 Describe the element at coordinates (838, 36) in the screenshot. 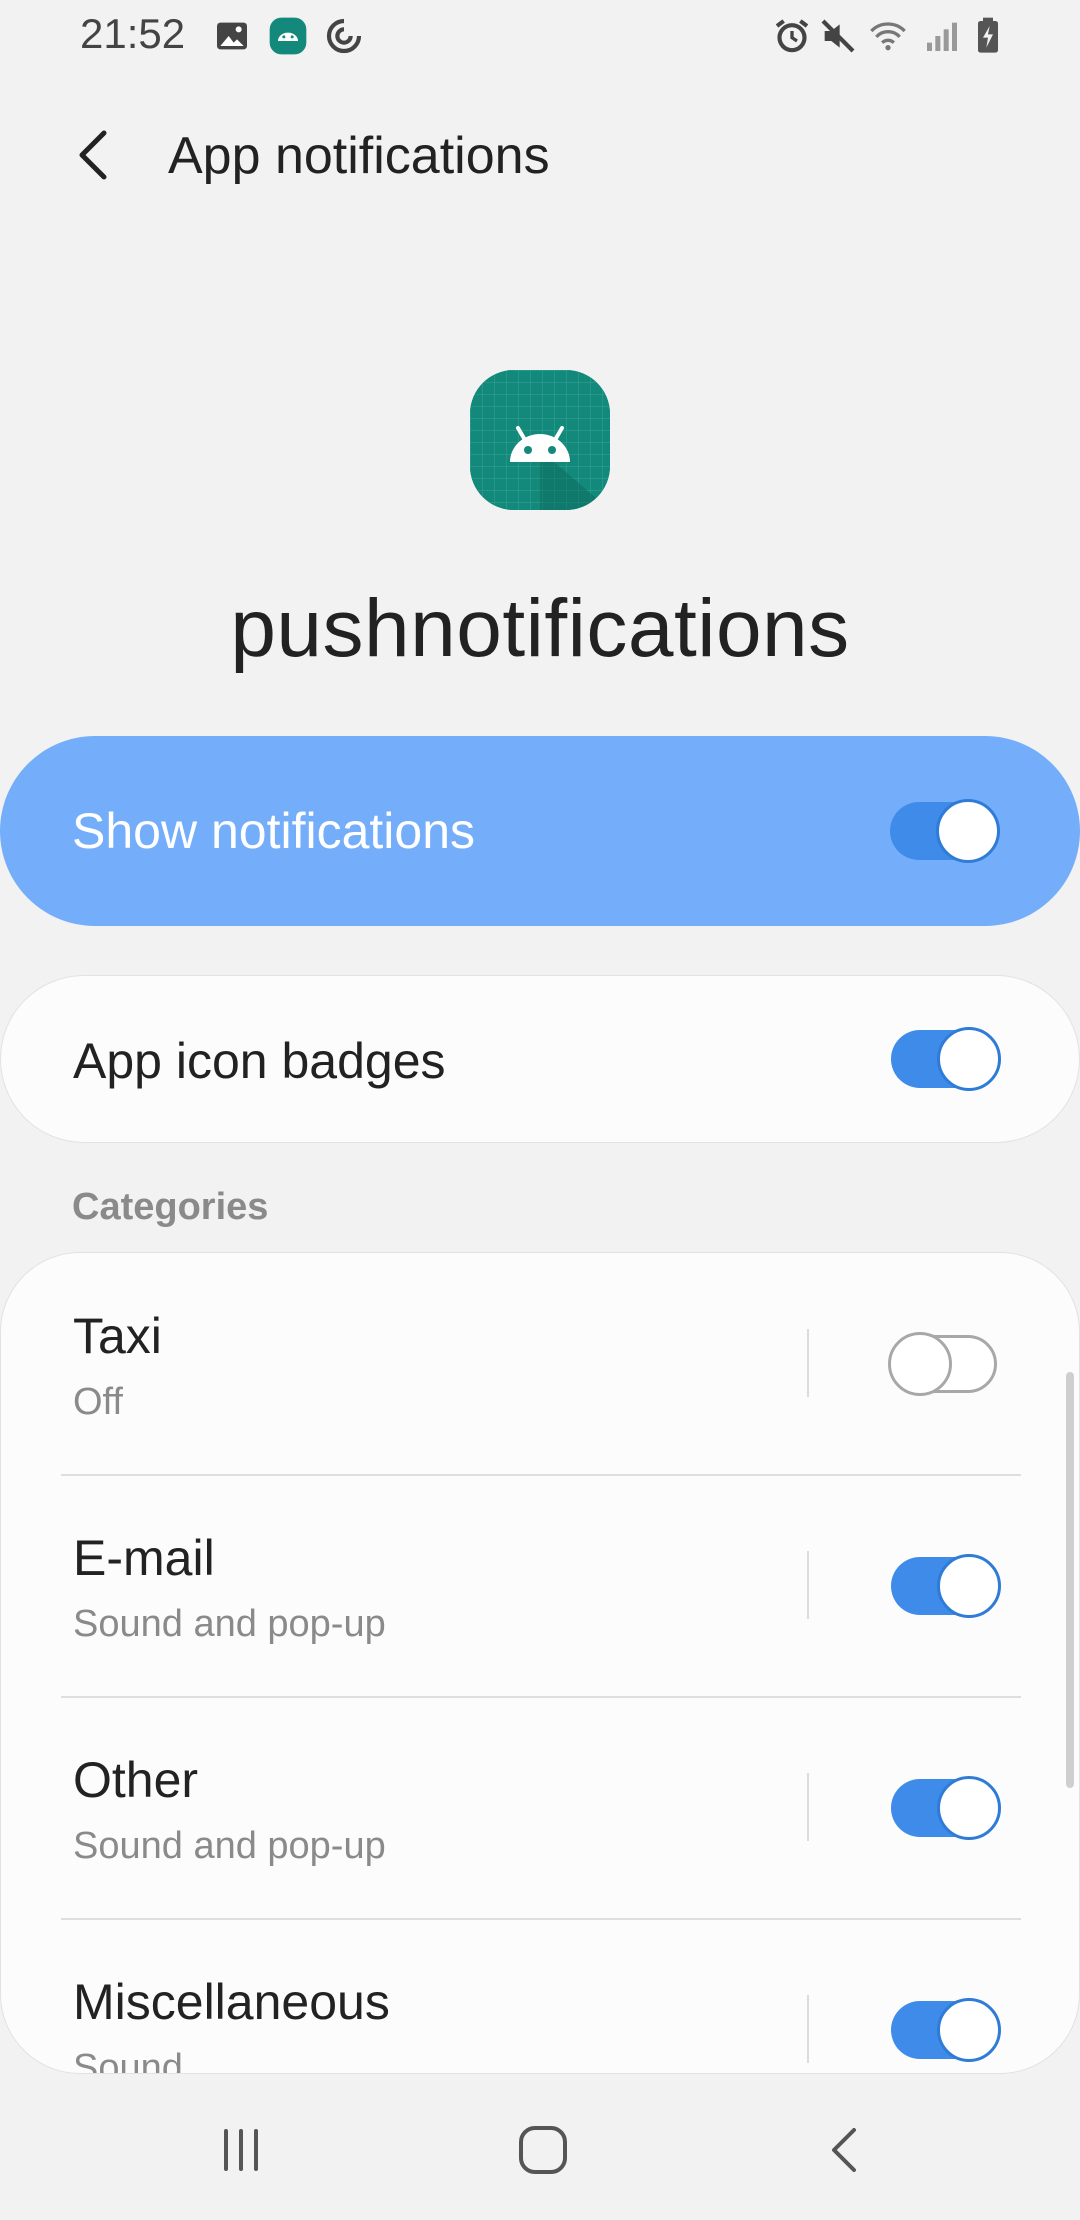

I see `mute-icon` at that location.